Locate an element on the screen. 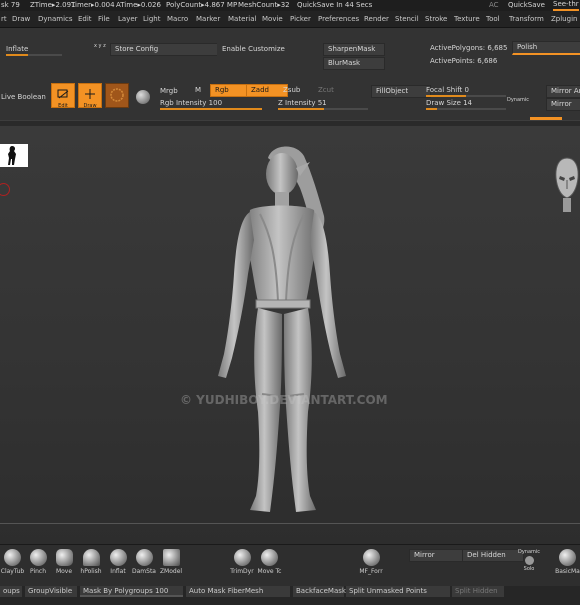  trimdynamic-icon is located at coordinates (242, 557).